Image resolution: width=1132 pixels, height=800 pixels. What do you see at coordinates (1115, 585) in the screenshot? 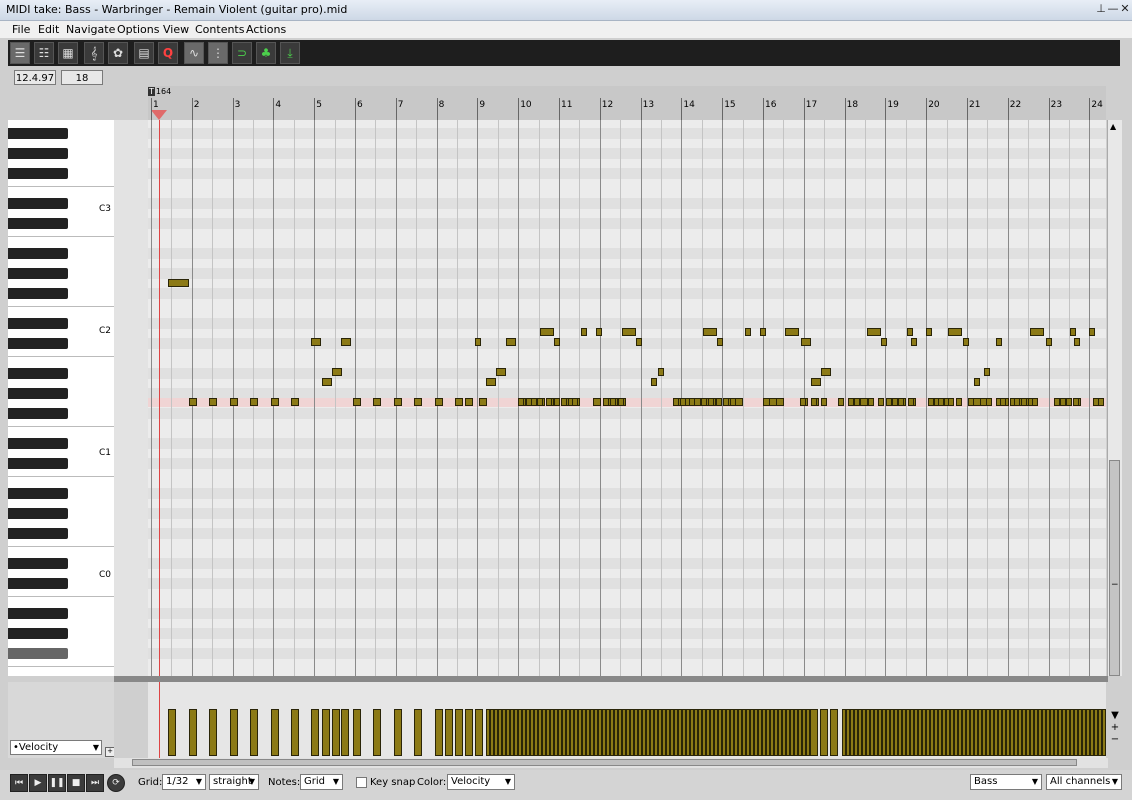
I see `zoom-minus-icon: −` at bounding box center [1115, 585].